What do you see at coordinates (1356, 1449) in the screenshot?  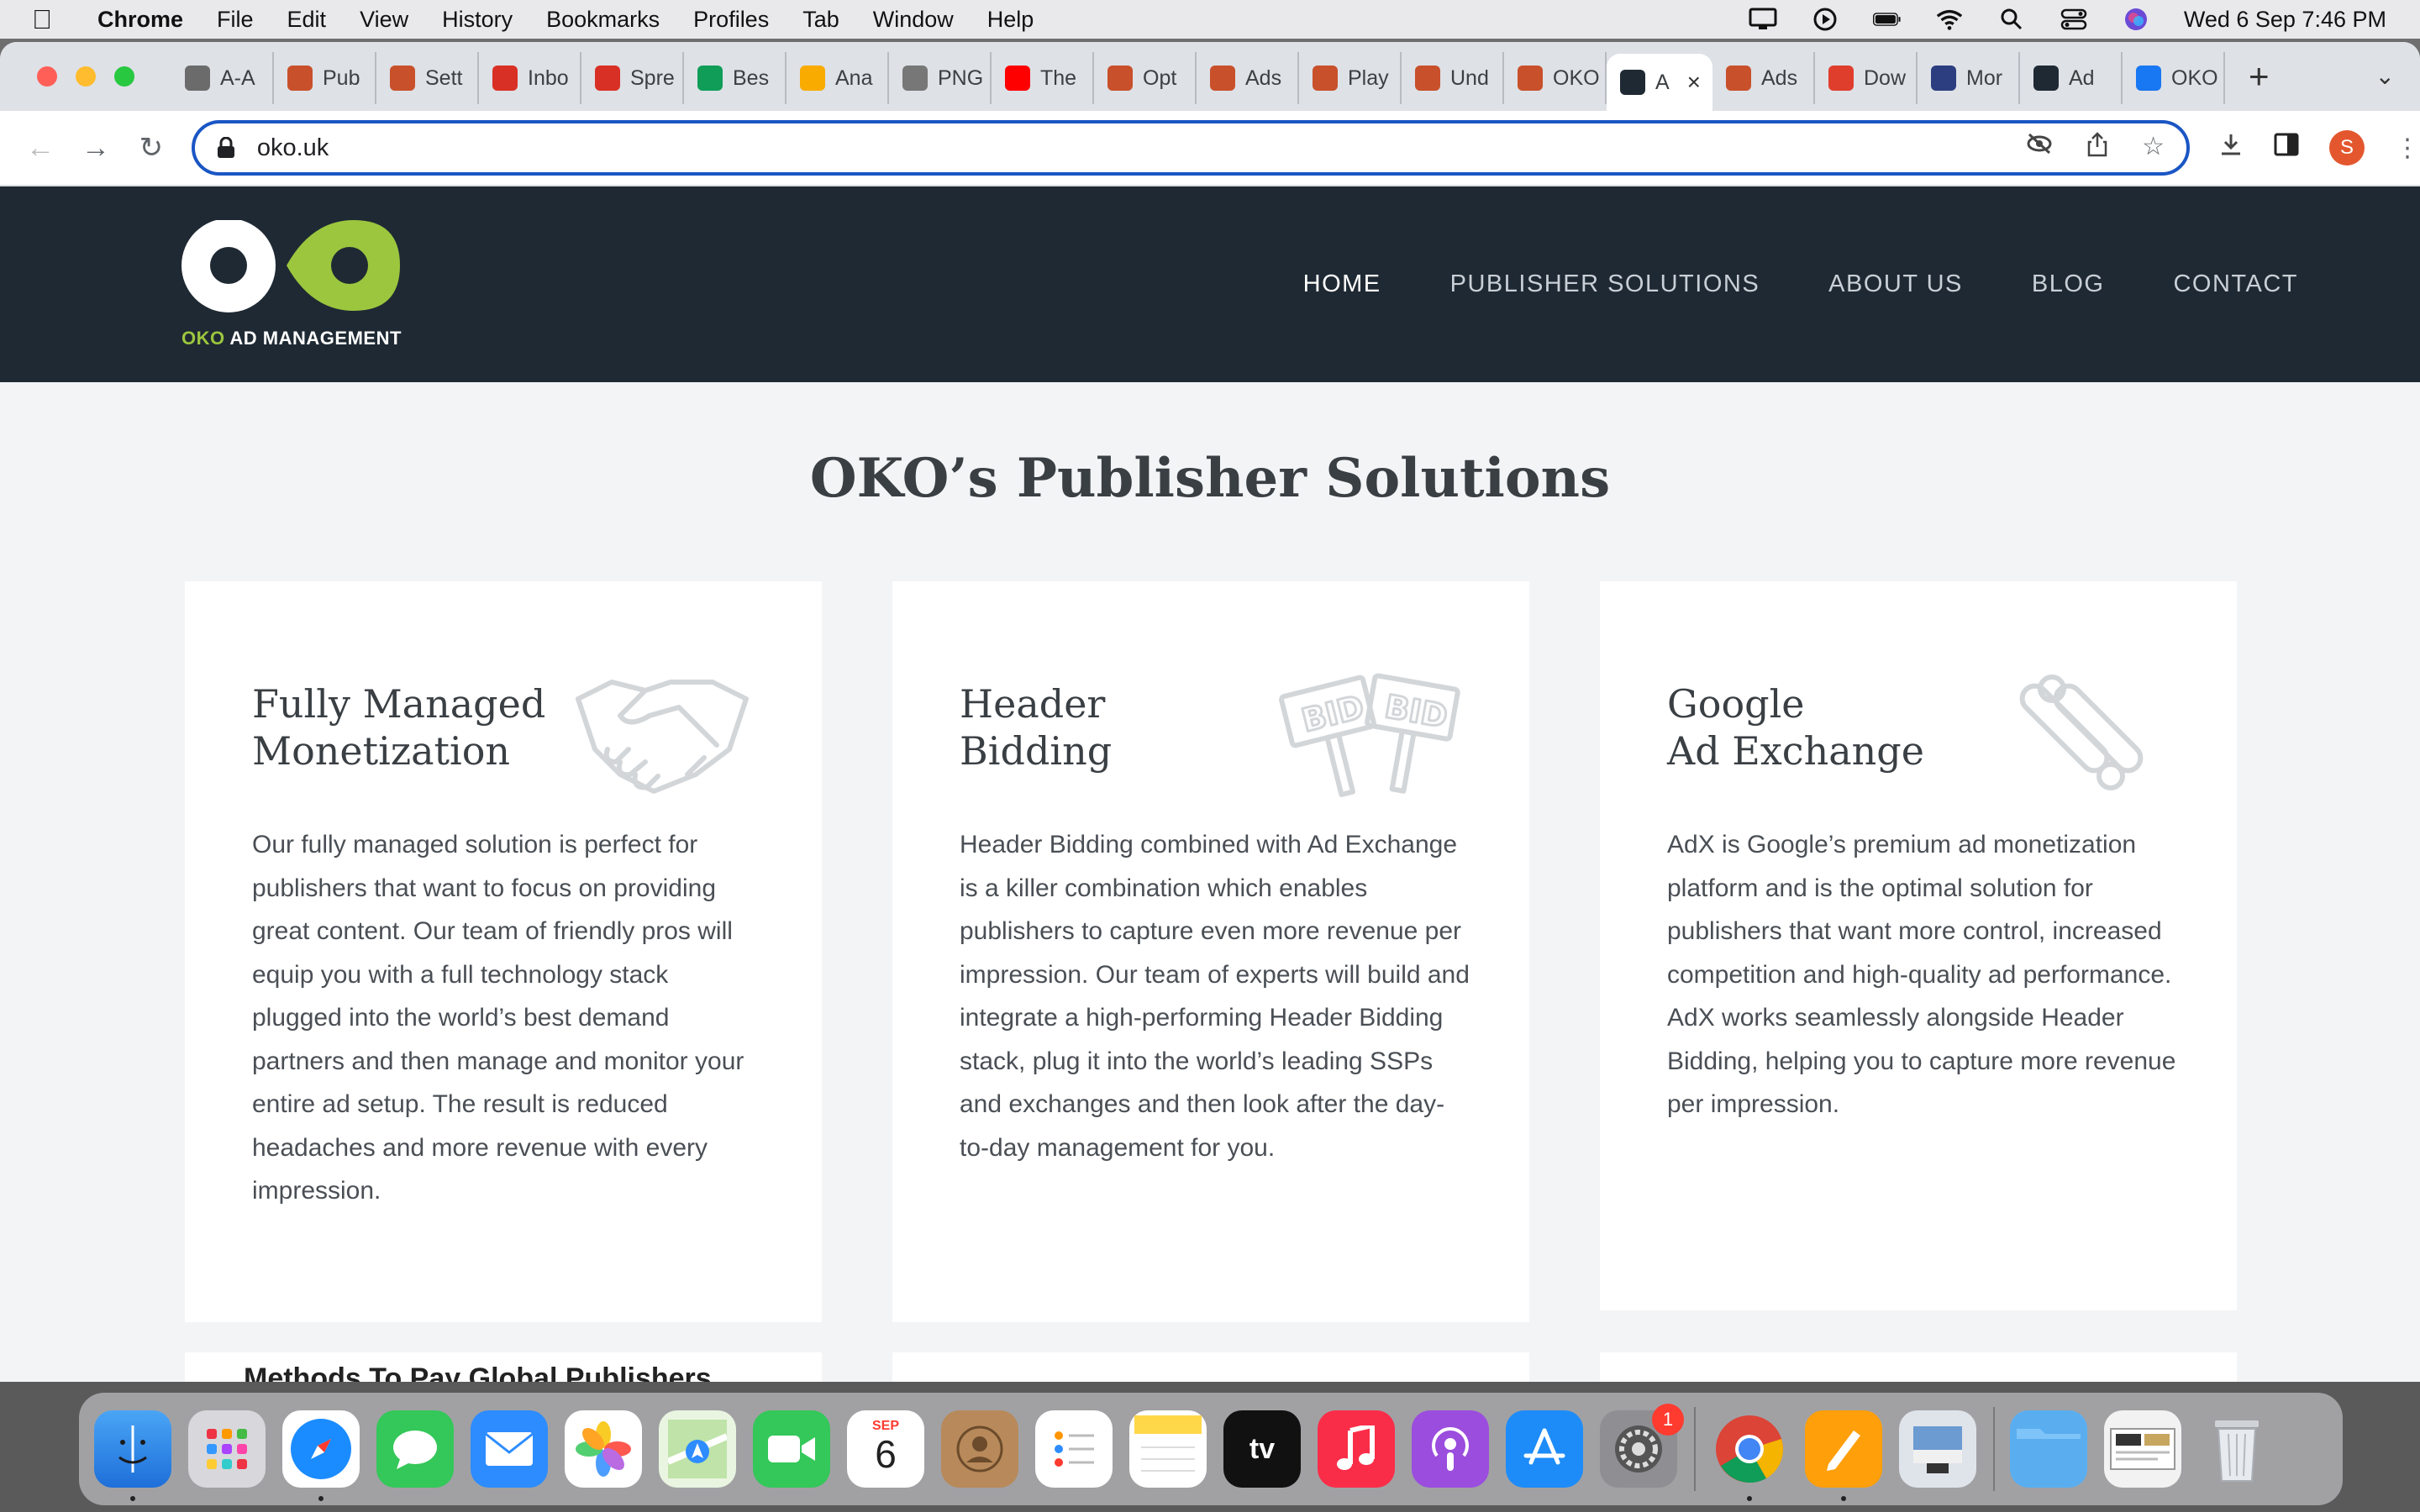 I see `music-icon` at bounding box center [1356, 1449].